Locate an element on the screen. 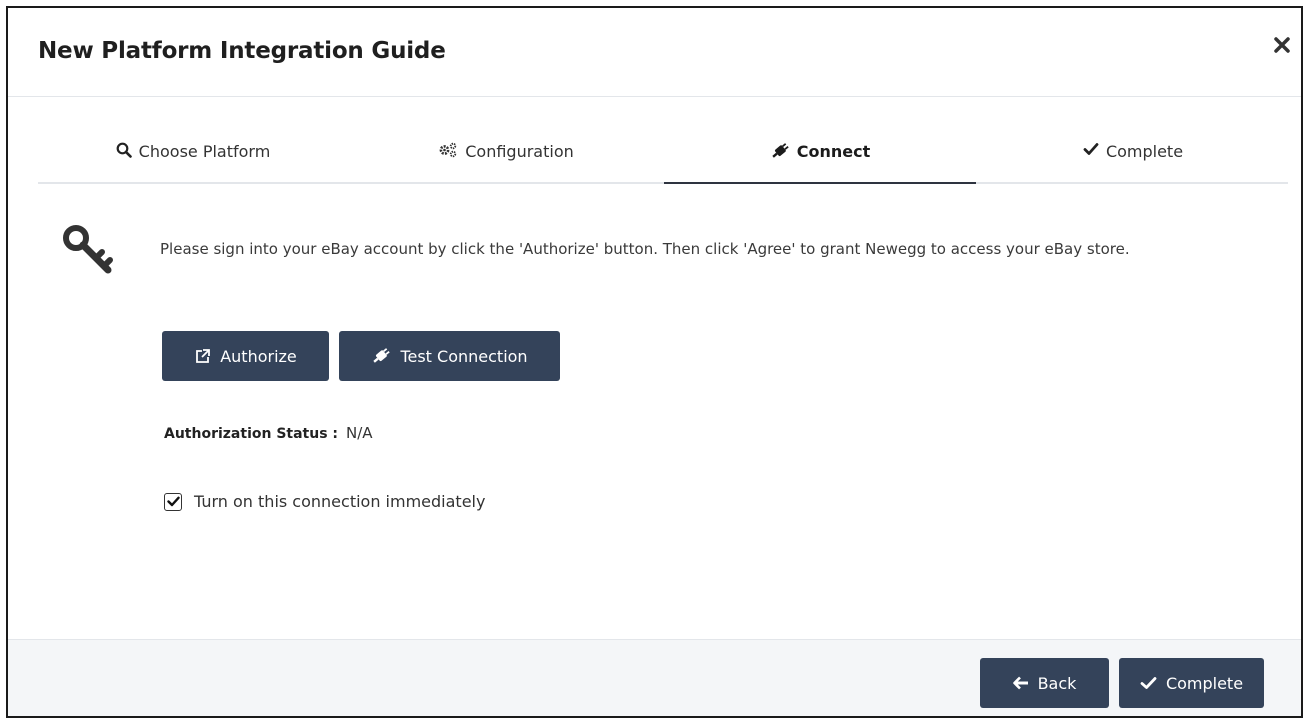 Image resolution: width=1305 pixels, height=720 pixels. test-connection-label: Test Connection is located at coordinates (464, 356).